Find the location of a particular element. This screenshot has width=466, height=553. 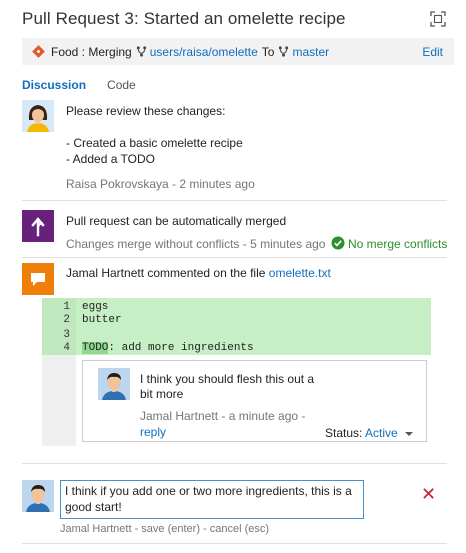

thread-comment-line: bit more is located at coordinates (162, 394).